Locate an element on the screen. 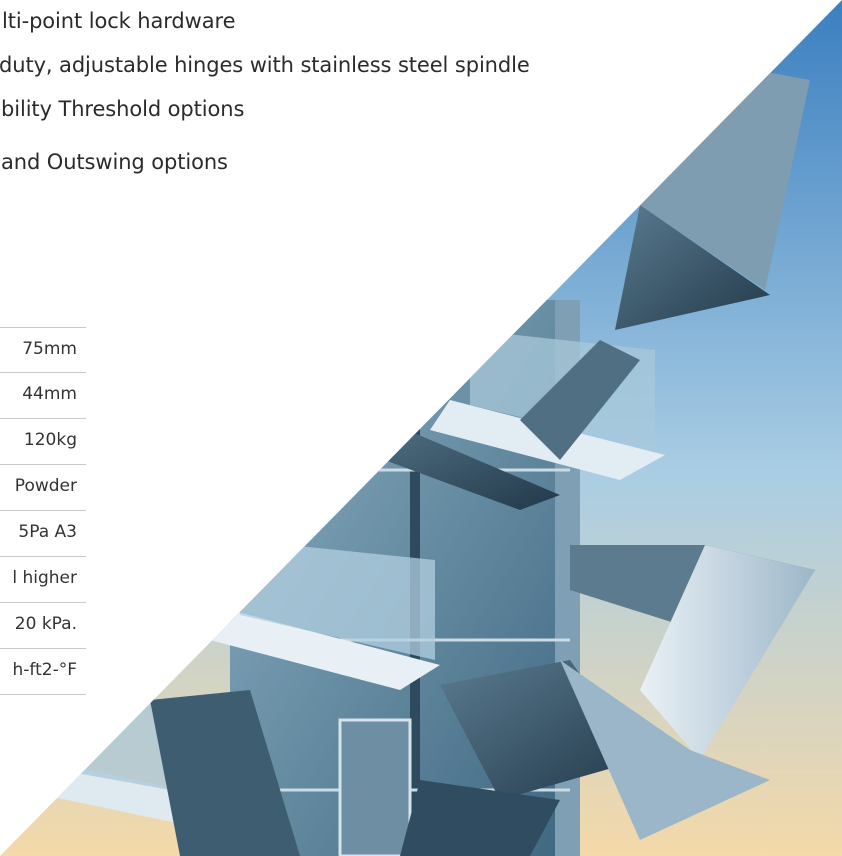 The width and height of the screenshot is (842, 856). spec-value: 120kg is located at coordinates (50, 440).